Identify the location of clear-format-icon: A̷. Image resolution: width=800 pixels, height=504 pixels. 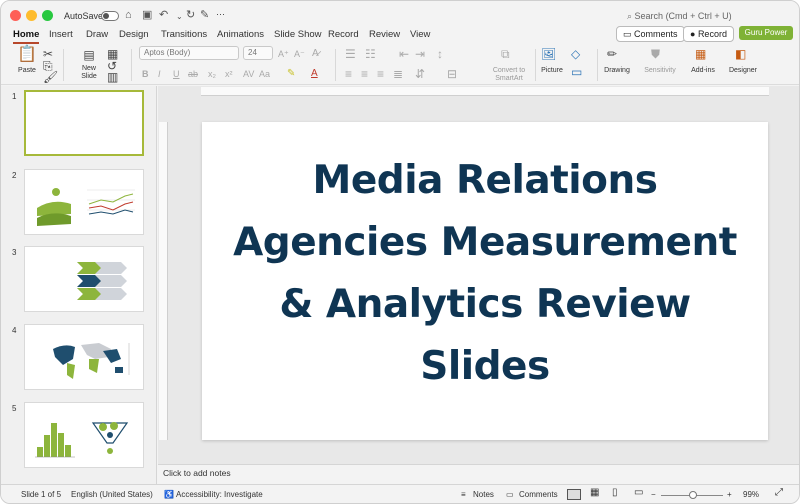
(315, 54).